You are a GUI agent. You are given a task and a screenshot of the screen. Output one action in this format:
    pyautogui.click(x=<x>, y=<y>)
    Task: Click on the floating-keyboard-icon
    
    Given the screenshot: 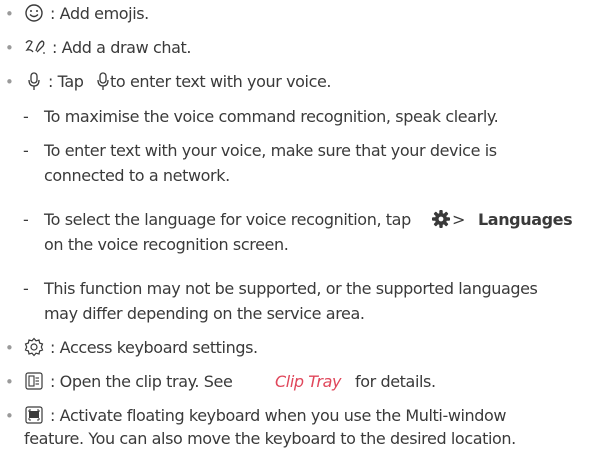 What is the action you would take?
    pyautogui.click(x=34, y=414)
    